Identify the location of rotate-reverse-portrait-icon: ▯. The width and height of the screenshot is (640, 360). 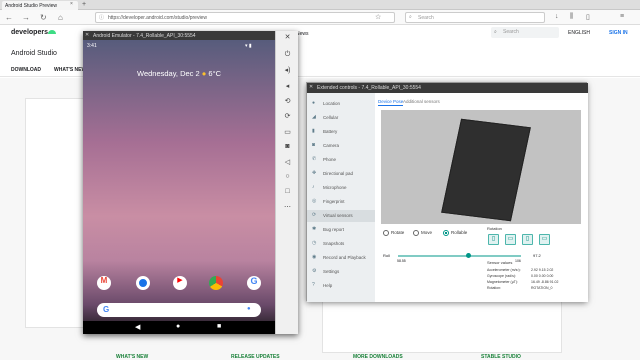
(527, 239).